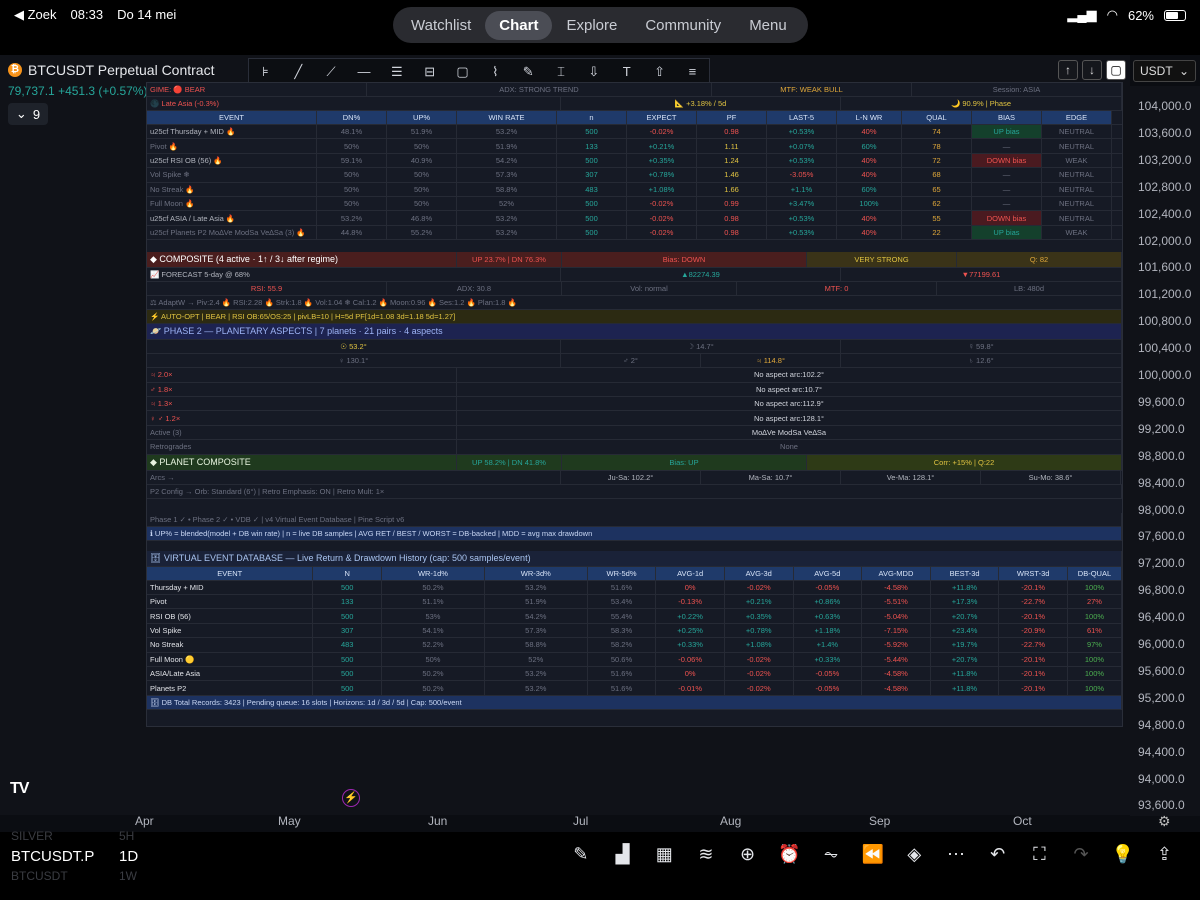 This screenshot has height=900, width=1200. What do you see at coordinates (1040, 854) in the screenshot?
I see `crop-icon: ⛶` at bounding box center [1040, 854].